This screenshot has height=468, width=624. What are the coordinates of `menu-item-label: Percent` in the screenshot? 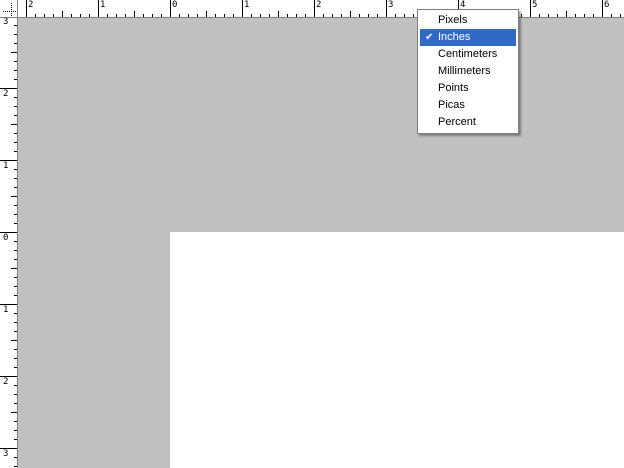 It's located at (457, 122).